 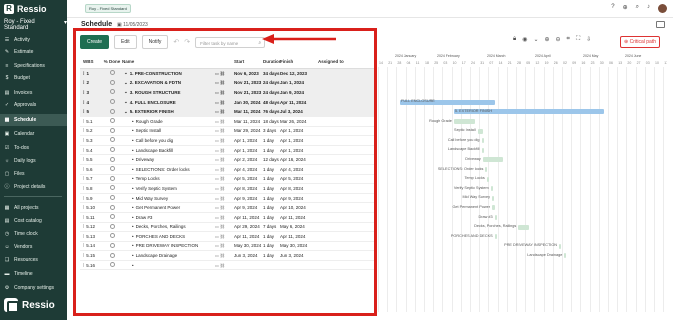 What do you see at coordinates (168, 188) in the screenshot?
I see `name-cell: • Verify Septic System` at bounding box center [168, 188].